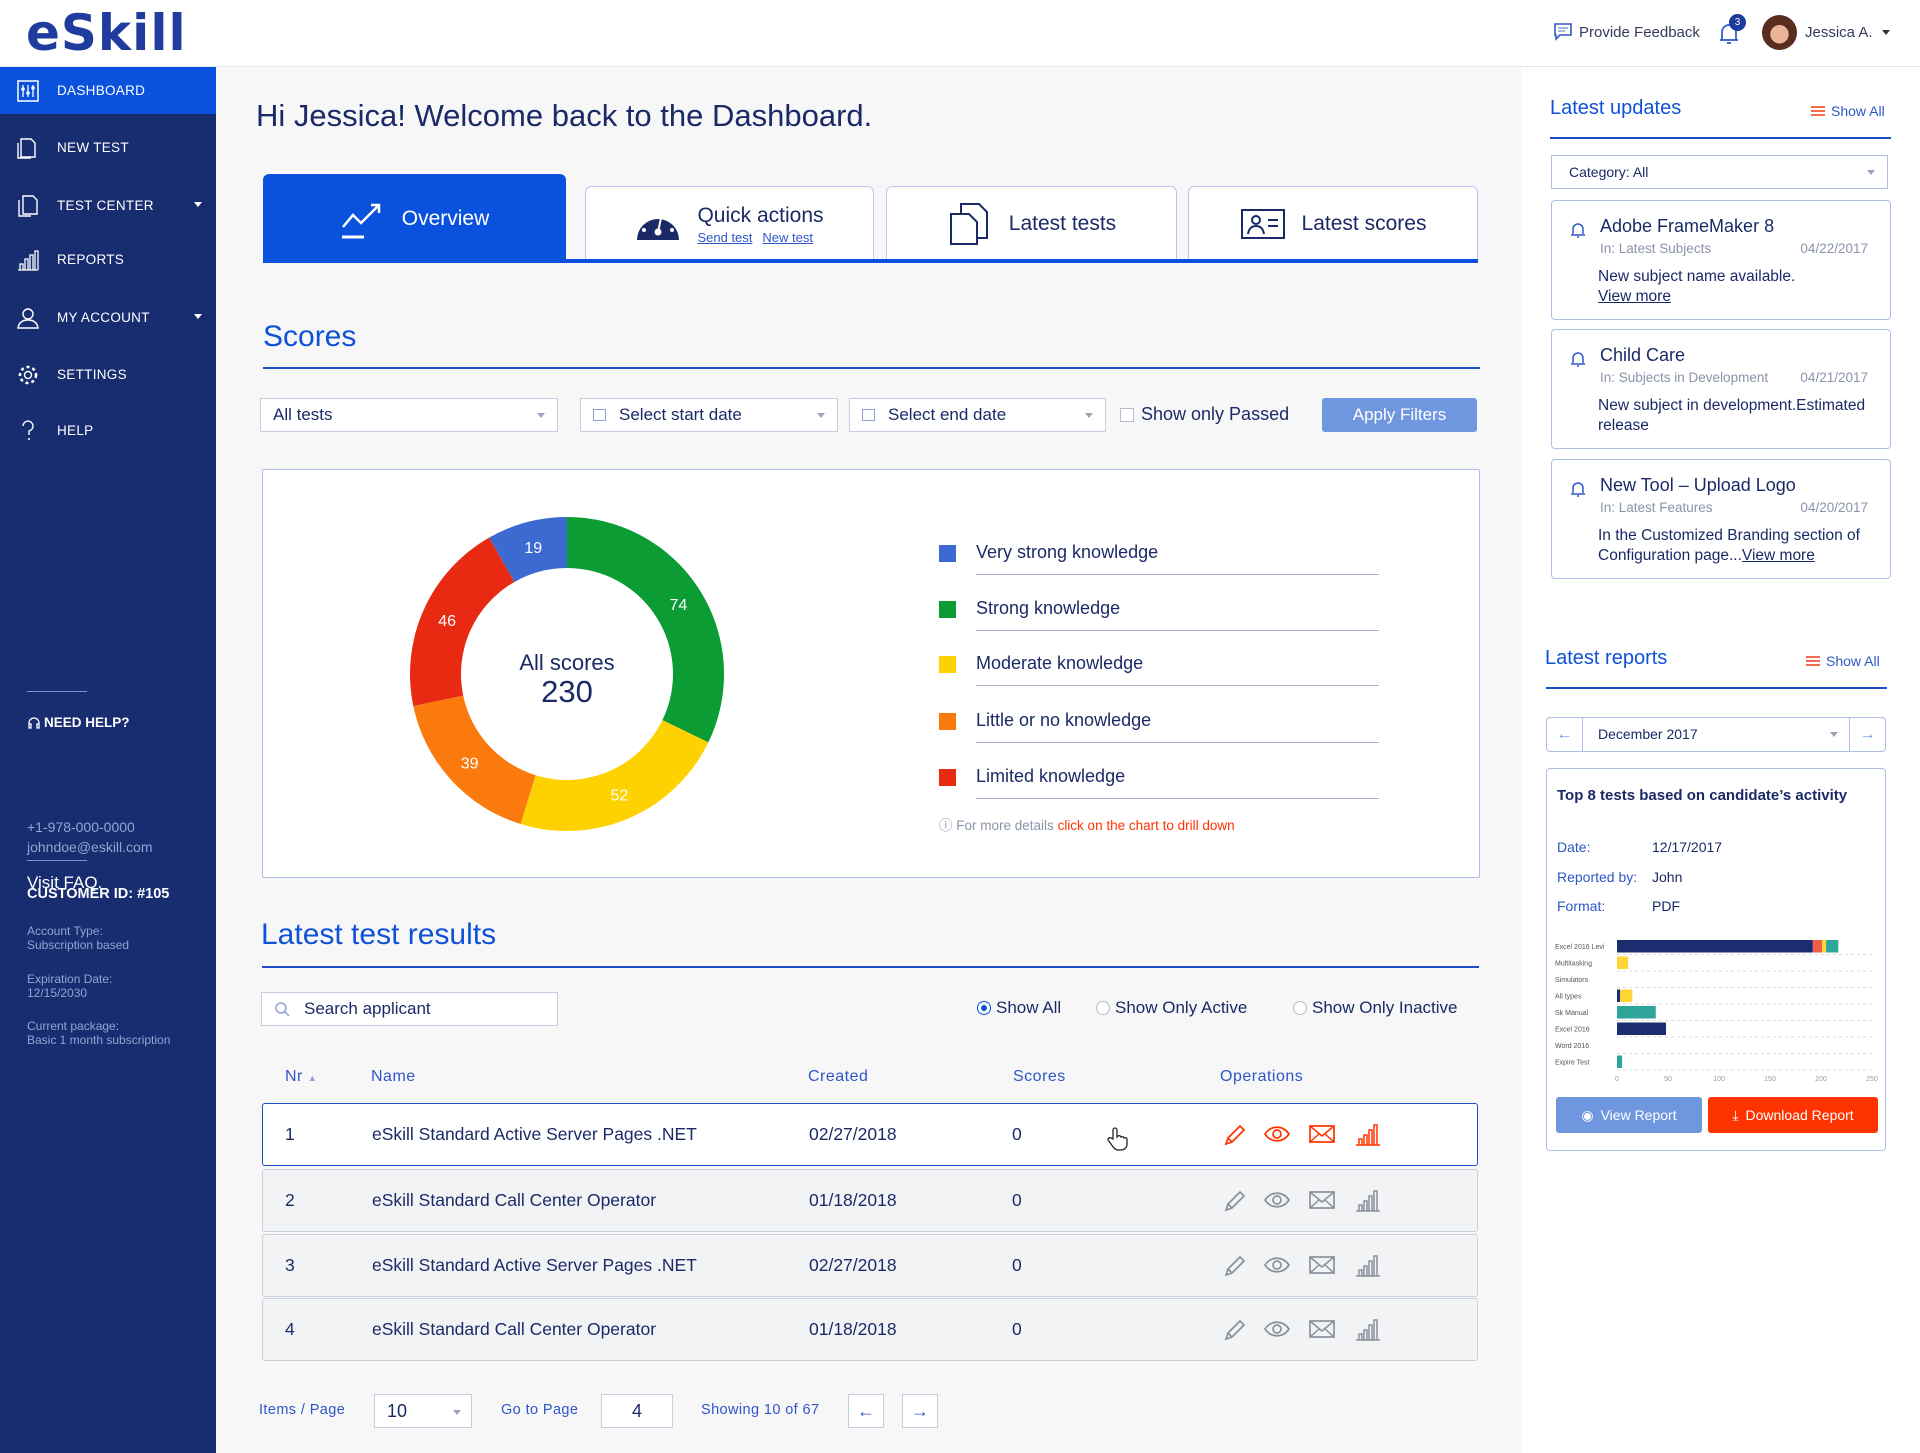 This screenshot has width=1920, height=1453. I want to click on tab-overview: Overview, so click(414, 218).